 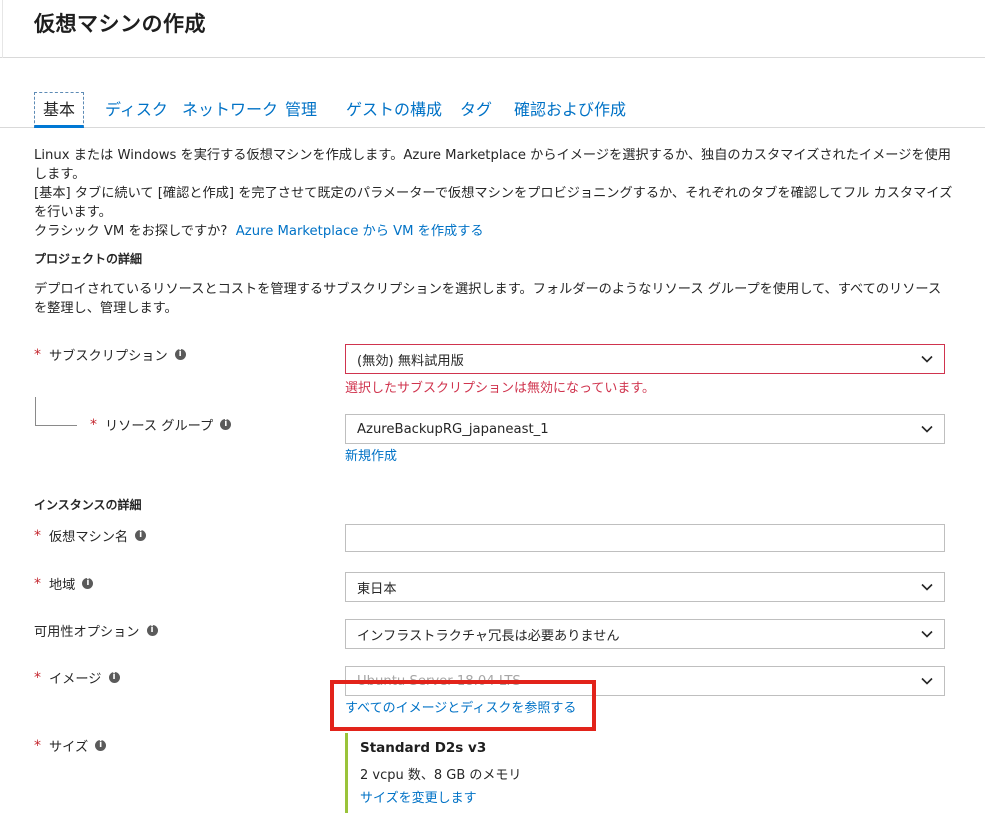 What do you see at coordinates (136, 108) in the screenshot?
I see `tab-disks: ディスク` at bounding box center [136, 108].